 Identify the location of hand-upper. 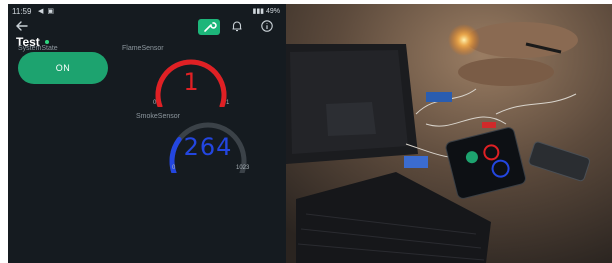
(522, 40).